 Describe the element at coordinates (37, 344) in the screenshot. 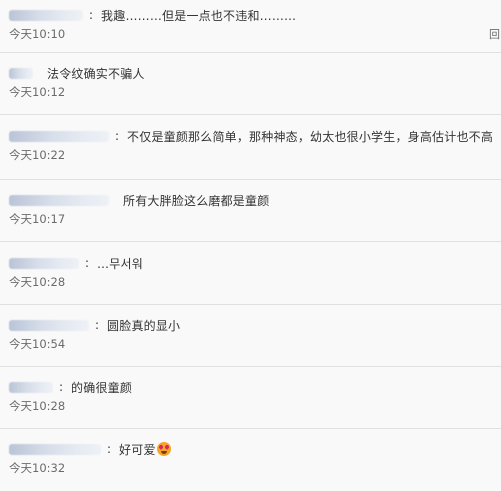

I see `comment-time: 今天10:54` at that location.